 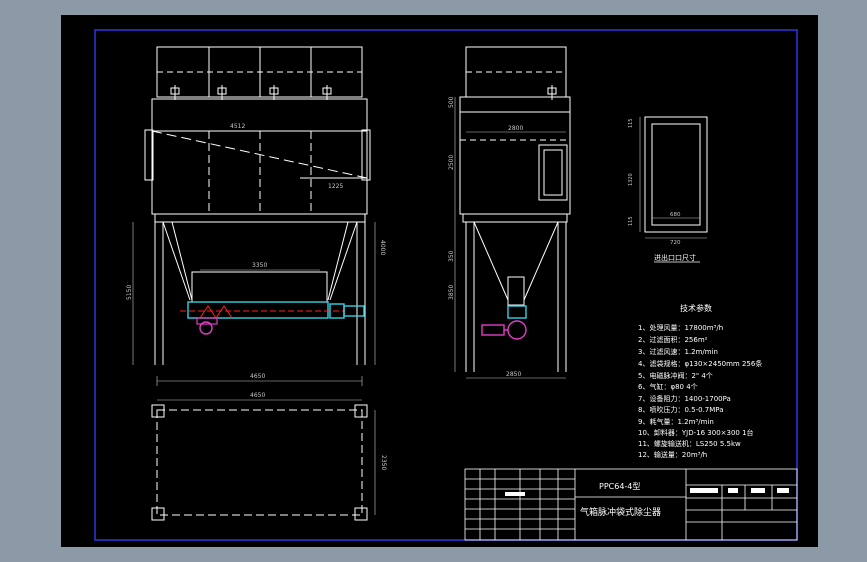 I want to click on tech-param: 7、设备阻力：1400-1700Pa, so click(x=684, y=398).